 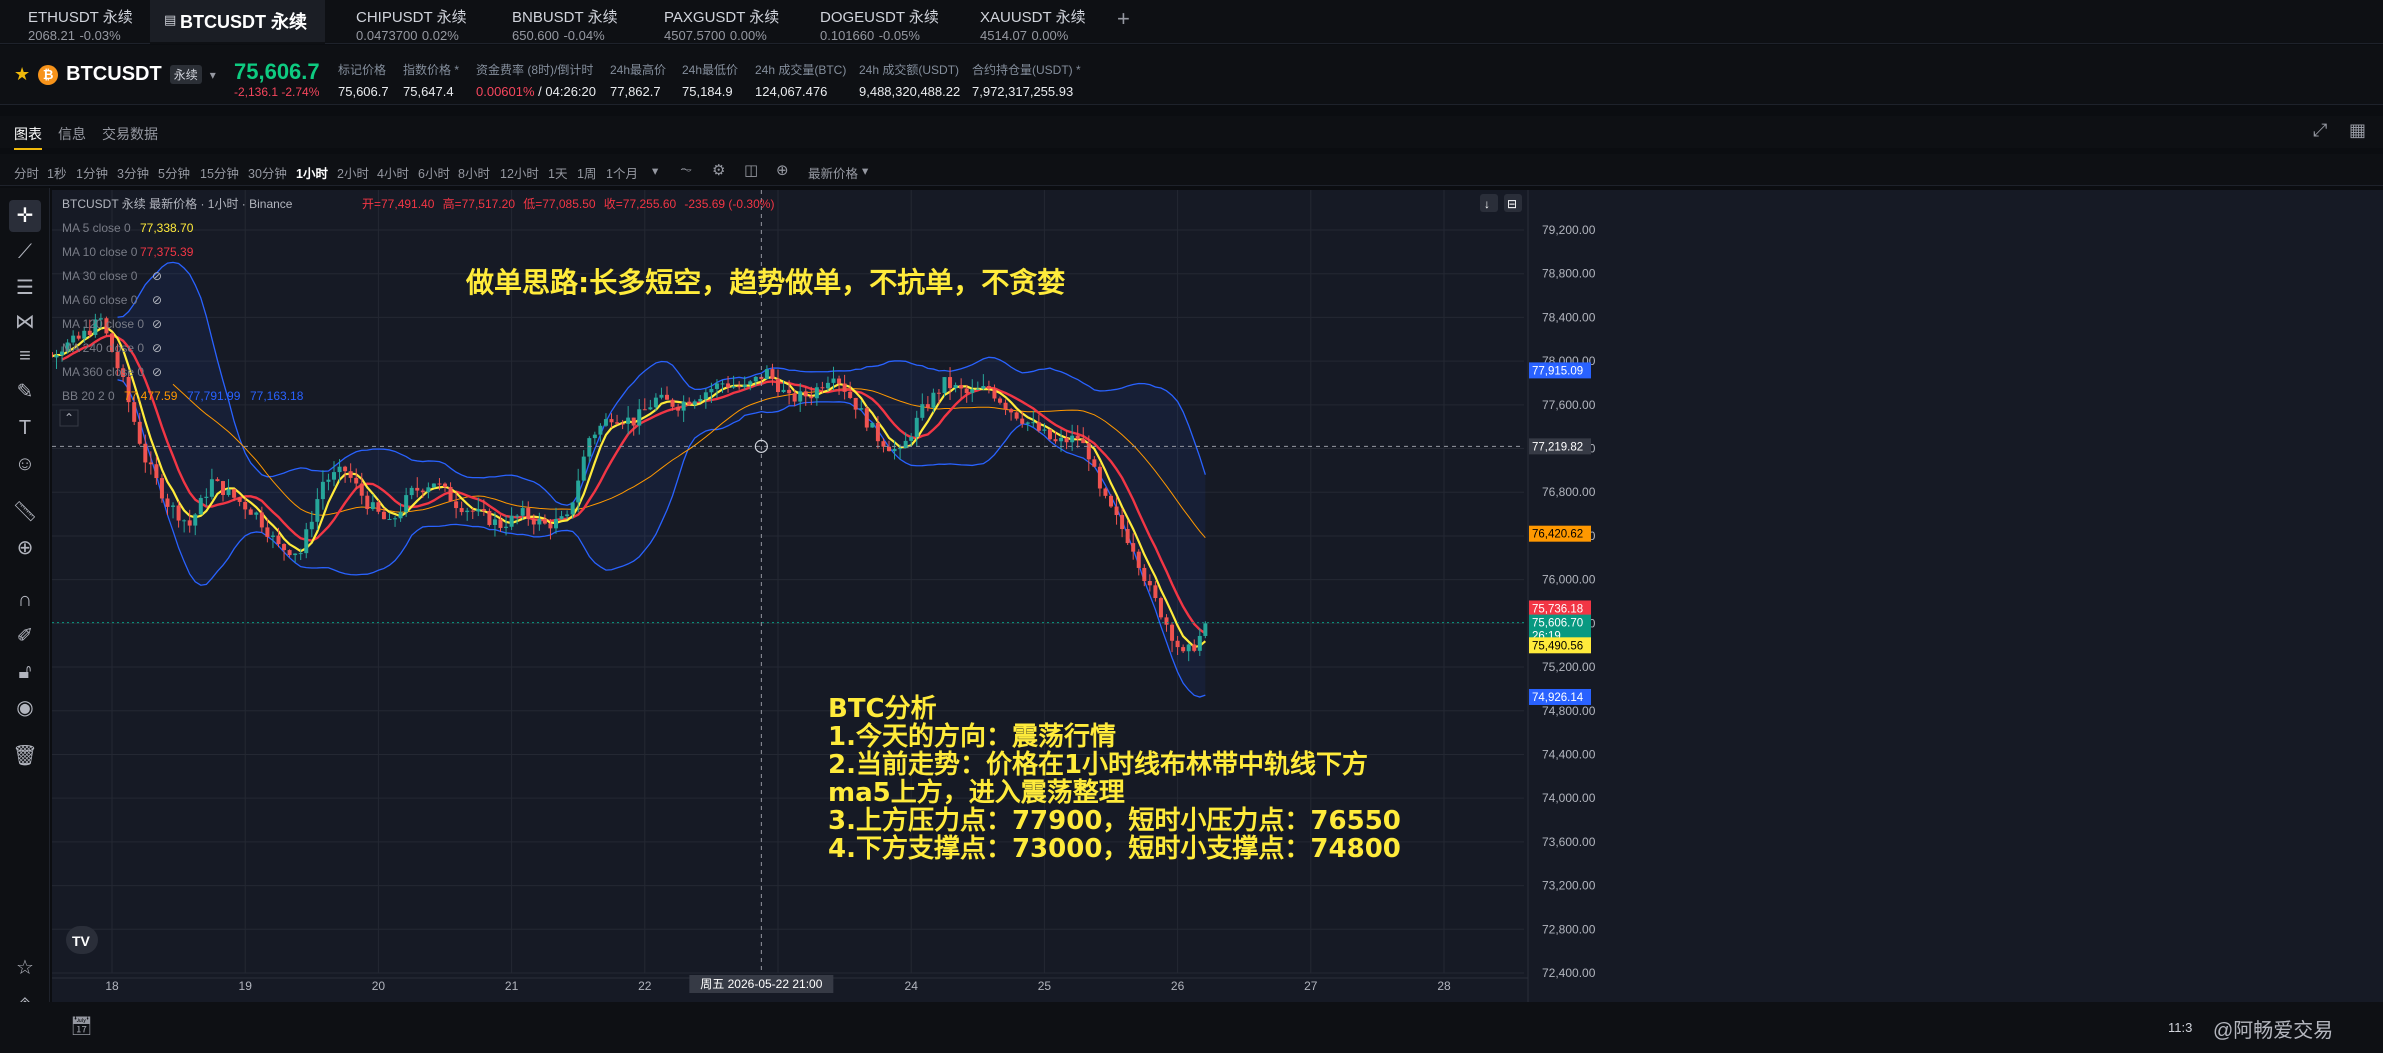 What do you see at coordinates (565, 22) in the screenshot?
I see `symbol-tab: BNBUSDT 永续 650.600 -0.04%` at bounding box center [565, 22].